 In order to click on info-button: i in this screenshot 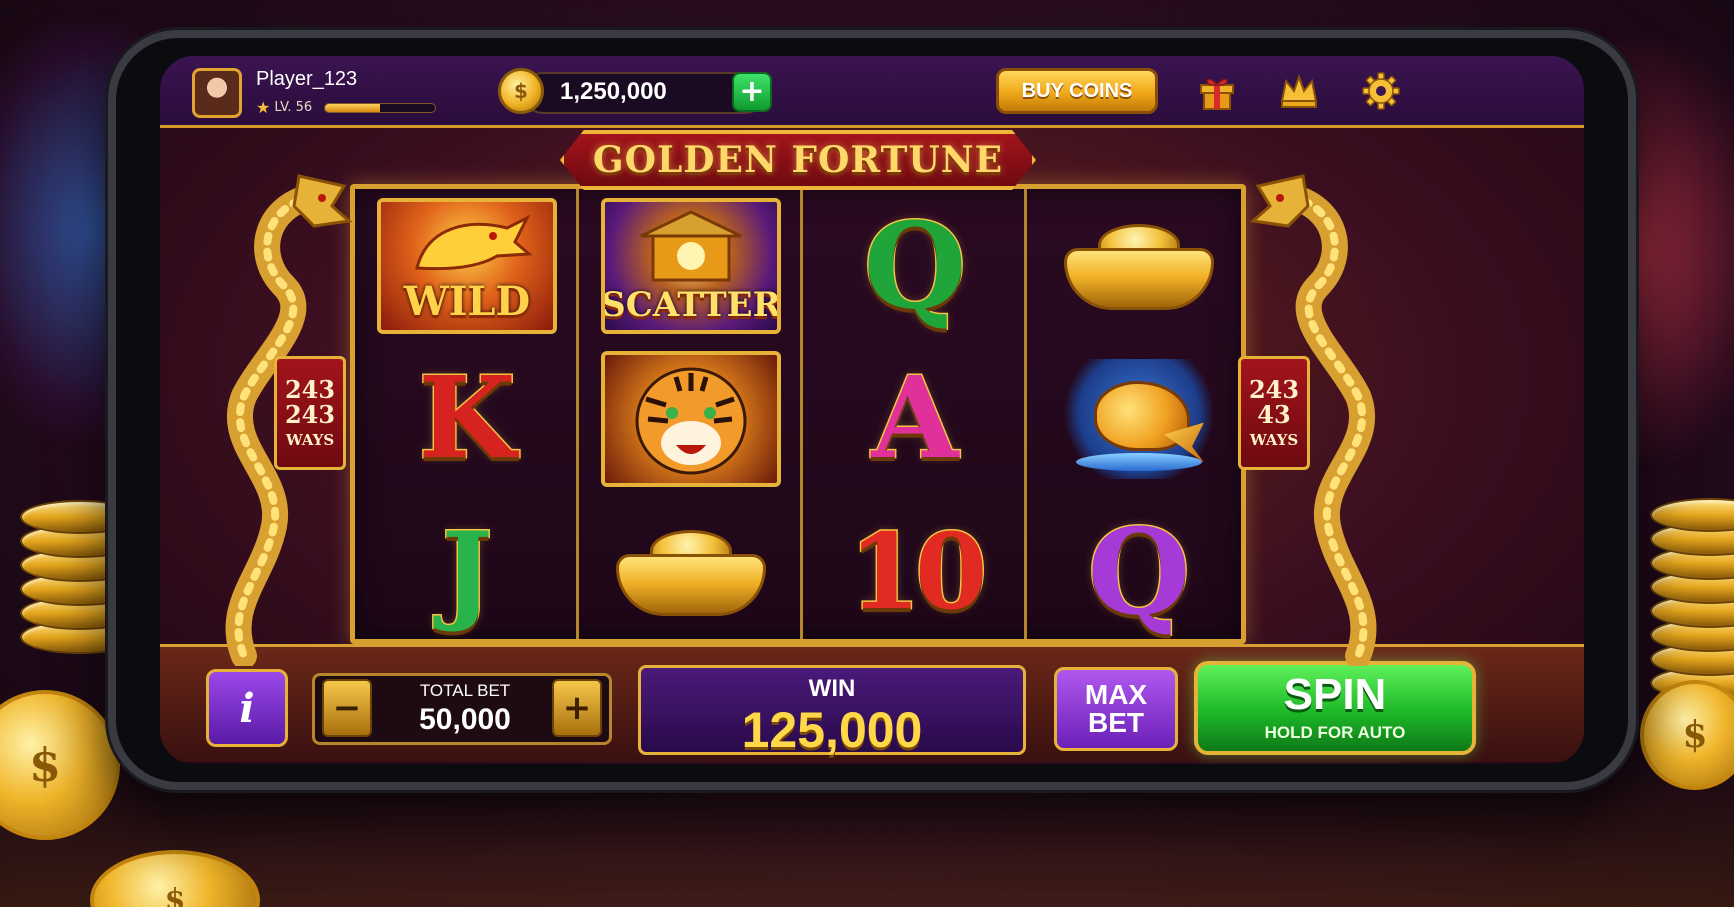, I will do `click(247, 708)`.